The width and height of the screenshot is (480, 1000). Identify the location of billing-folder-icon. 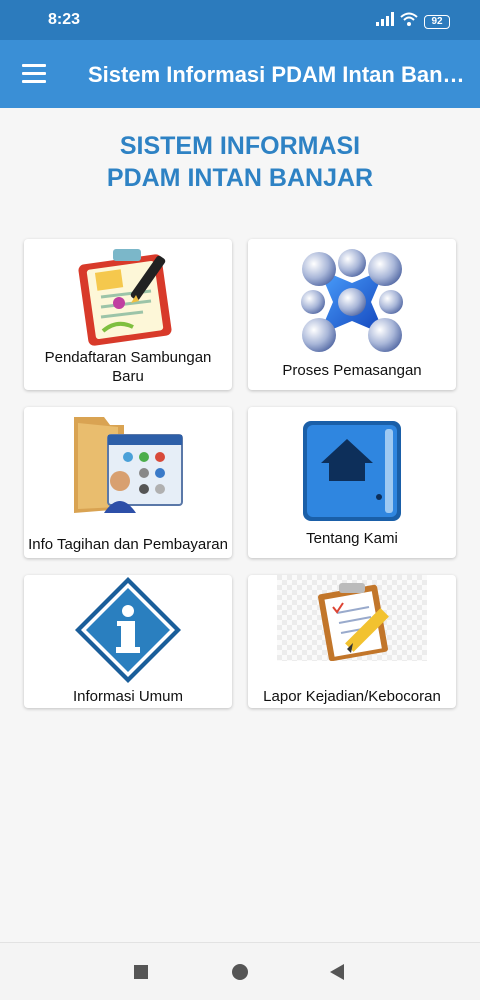
(128, 466).